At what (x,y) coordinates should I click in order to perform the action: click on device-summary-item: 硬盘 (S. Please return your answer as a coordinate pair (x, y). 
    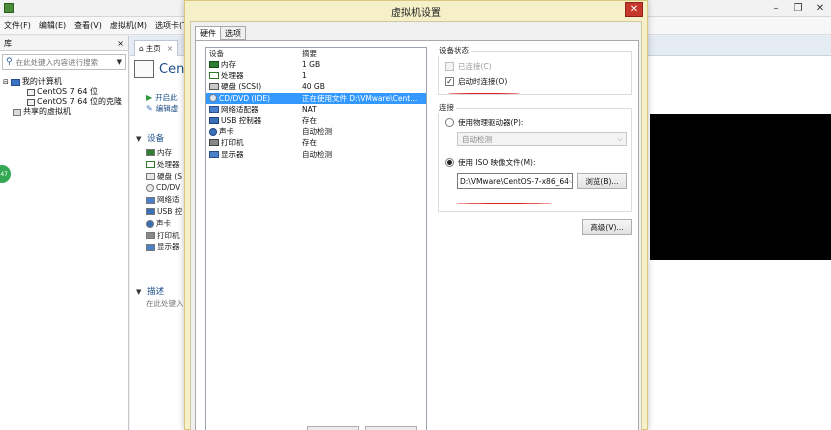
    Looking at the image, I should click on (164, 177).